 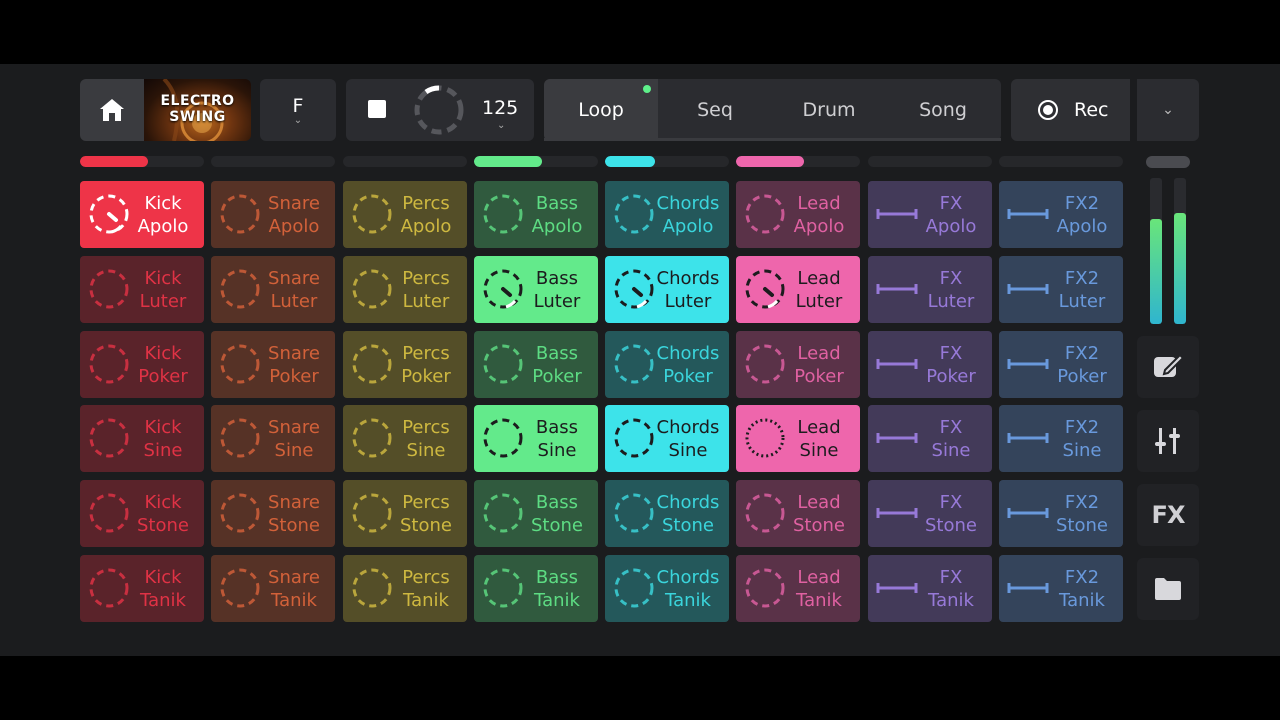 I want to click on track-level-percs, so click(x=405, y=161).